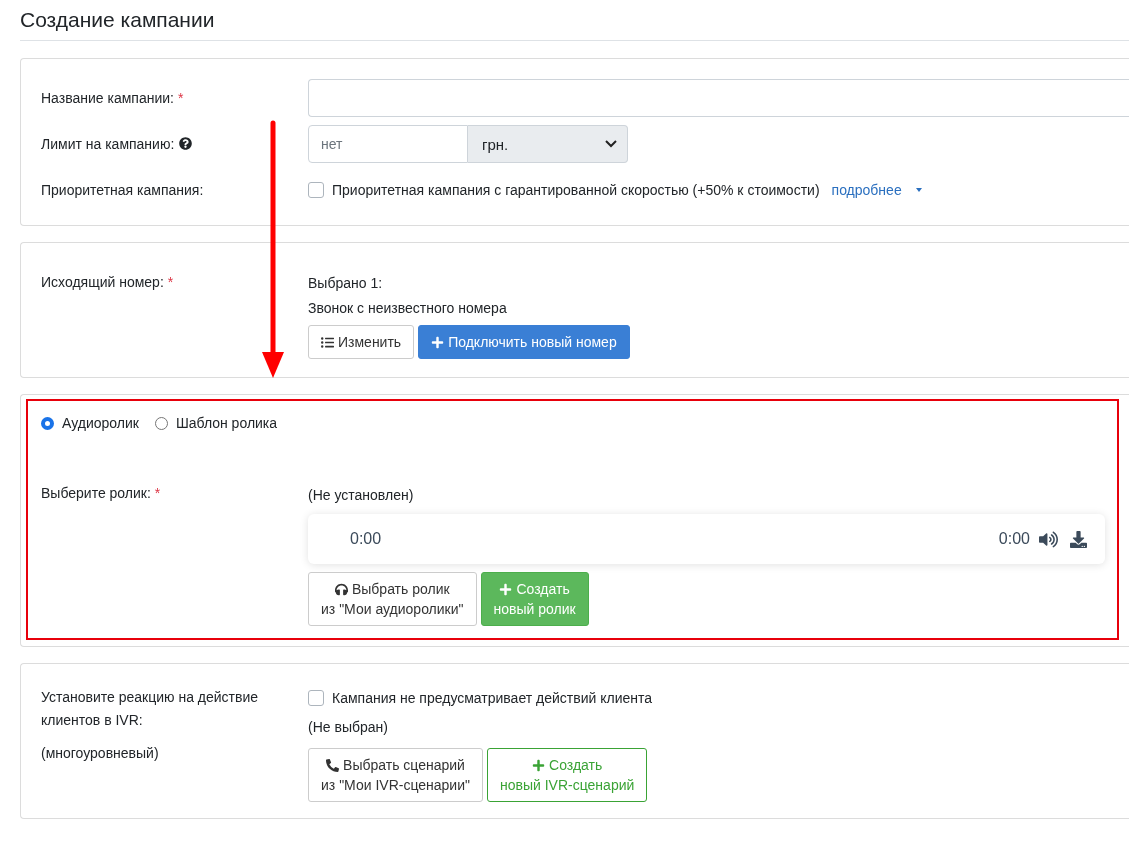 The image size is (1129, 841). What do you see at coordinates (1014, 539) in the screenshot?
I see `duration-time: 0:00` at bounding box center [1014, 539].